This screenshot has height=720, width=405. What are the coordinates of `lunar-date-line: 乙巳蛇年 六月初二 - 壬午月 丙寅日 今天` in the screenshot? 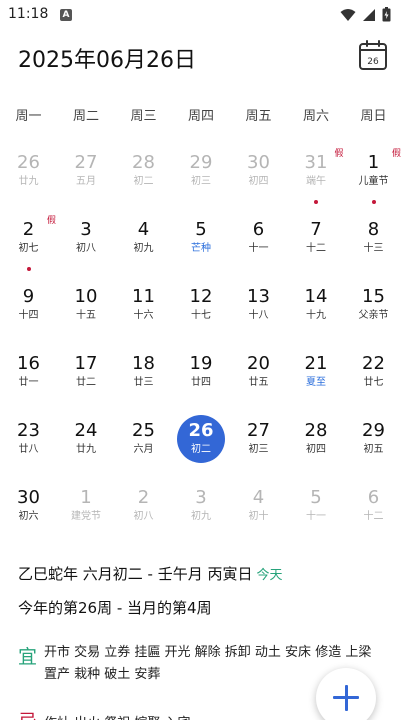 It's located at (150, 573).